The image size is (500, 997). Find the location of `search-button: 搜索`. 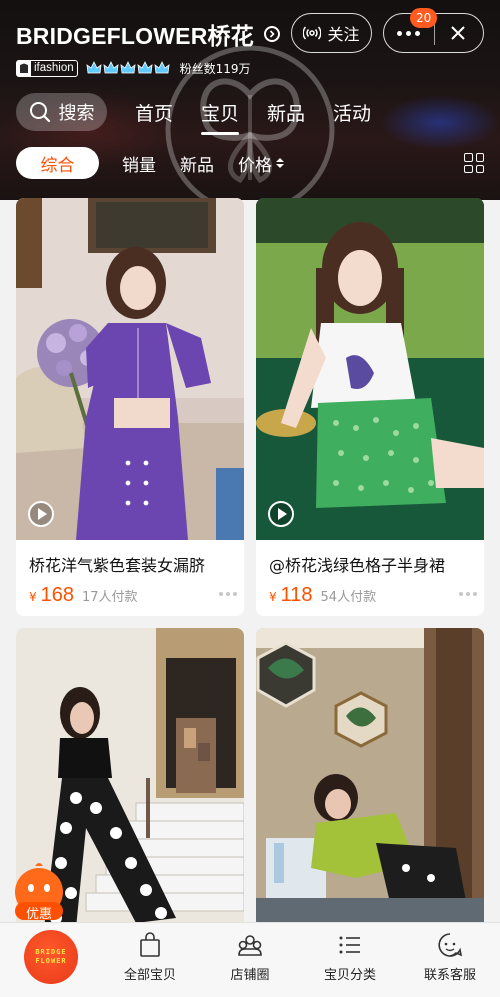

search-button: 搜索 is located at coordinates (61, 112).